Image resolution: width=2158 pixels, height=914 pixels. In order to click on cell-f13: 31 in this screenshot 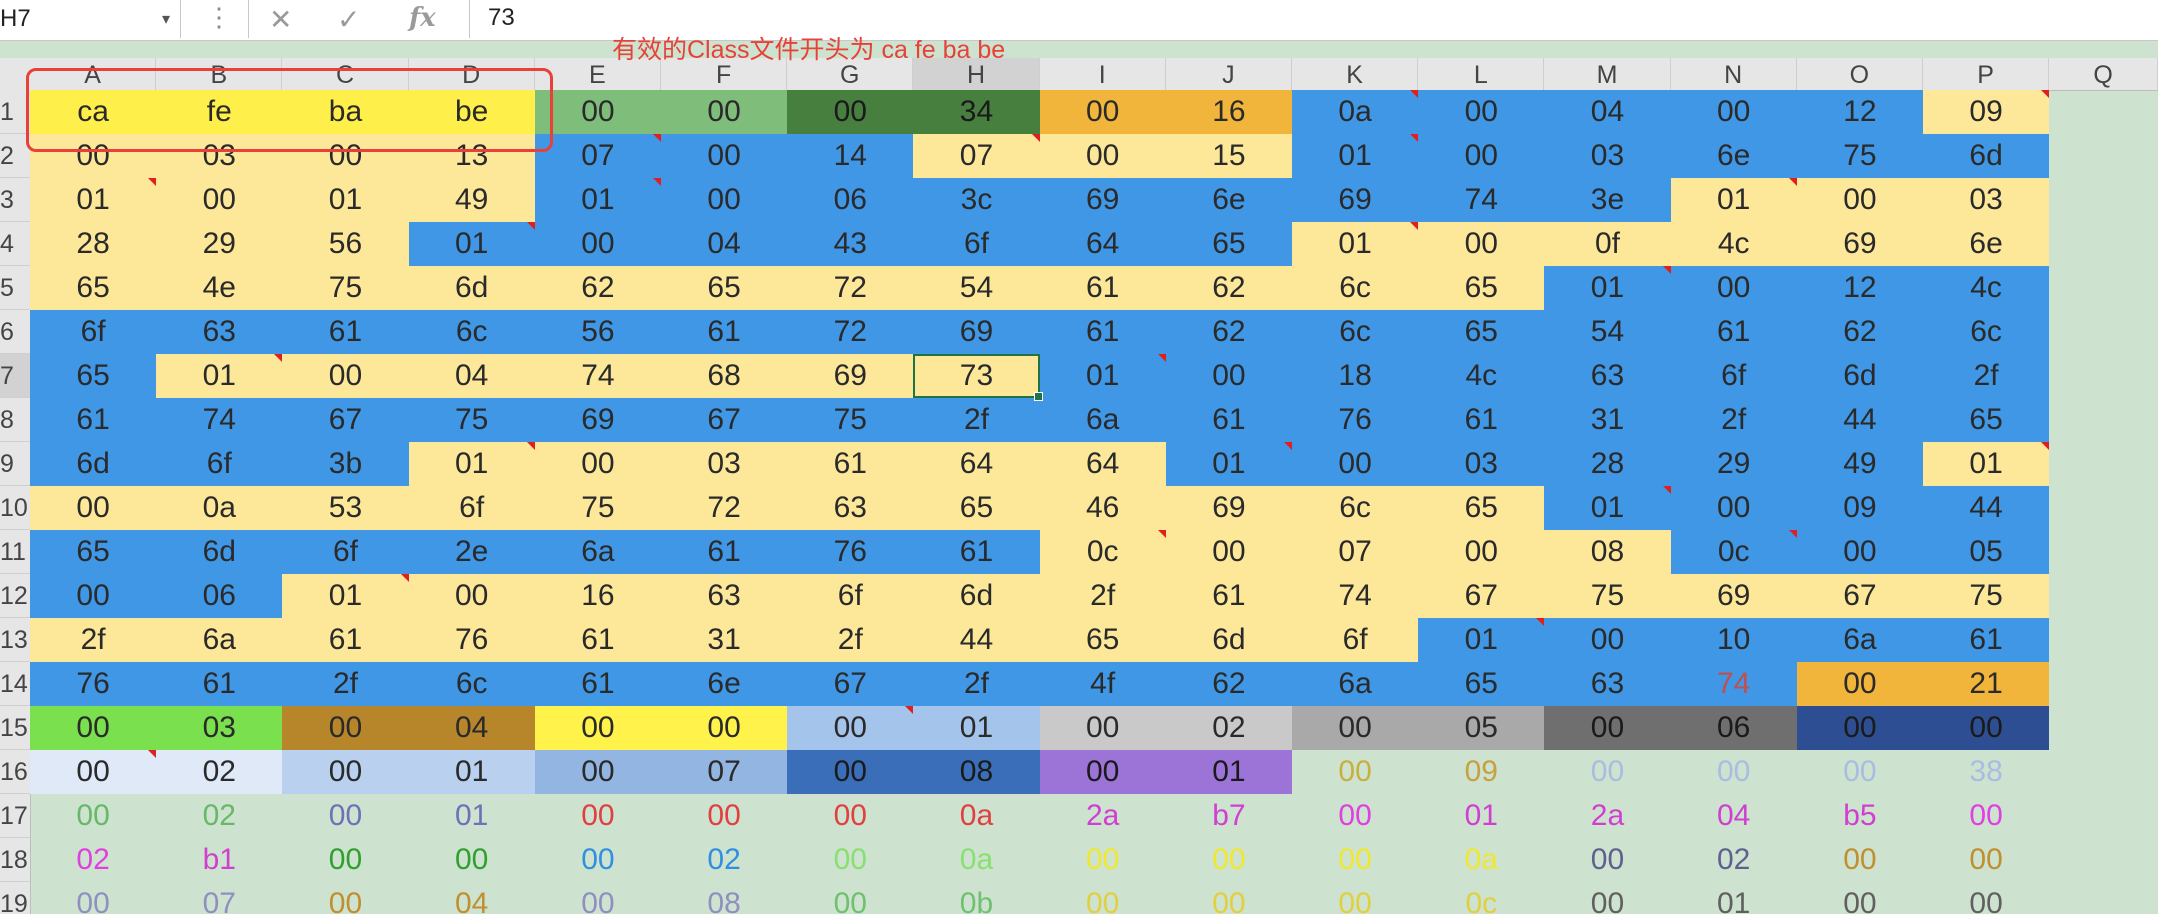, I will do `click(724, 640)`.